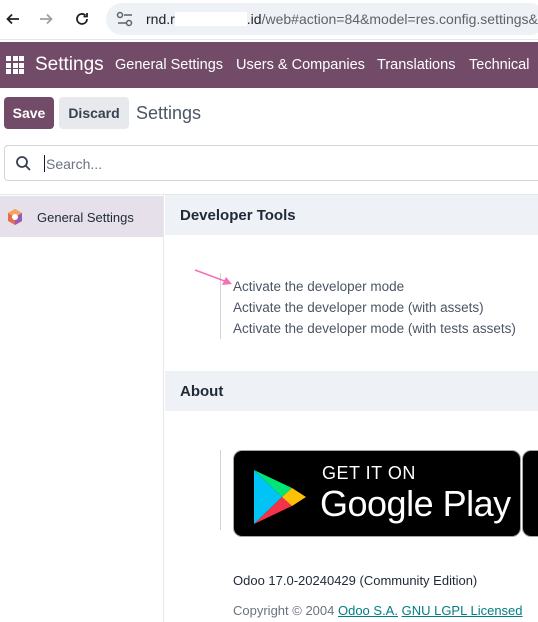 The width and height of the screenshot is (538, 622). What do you see at coordinates (160, 19) in the screenshot?
I see `url-host-start: rnd.r` at bounding box center [160, 19].